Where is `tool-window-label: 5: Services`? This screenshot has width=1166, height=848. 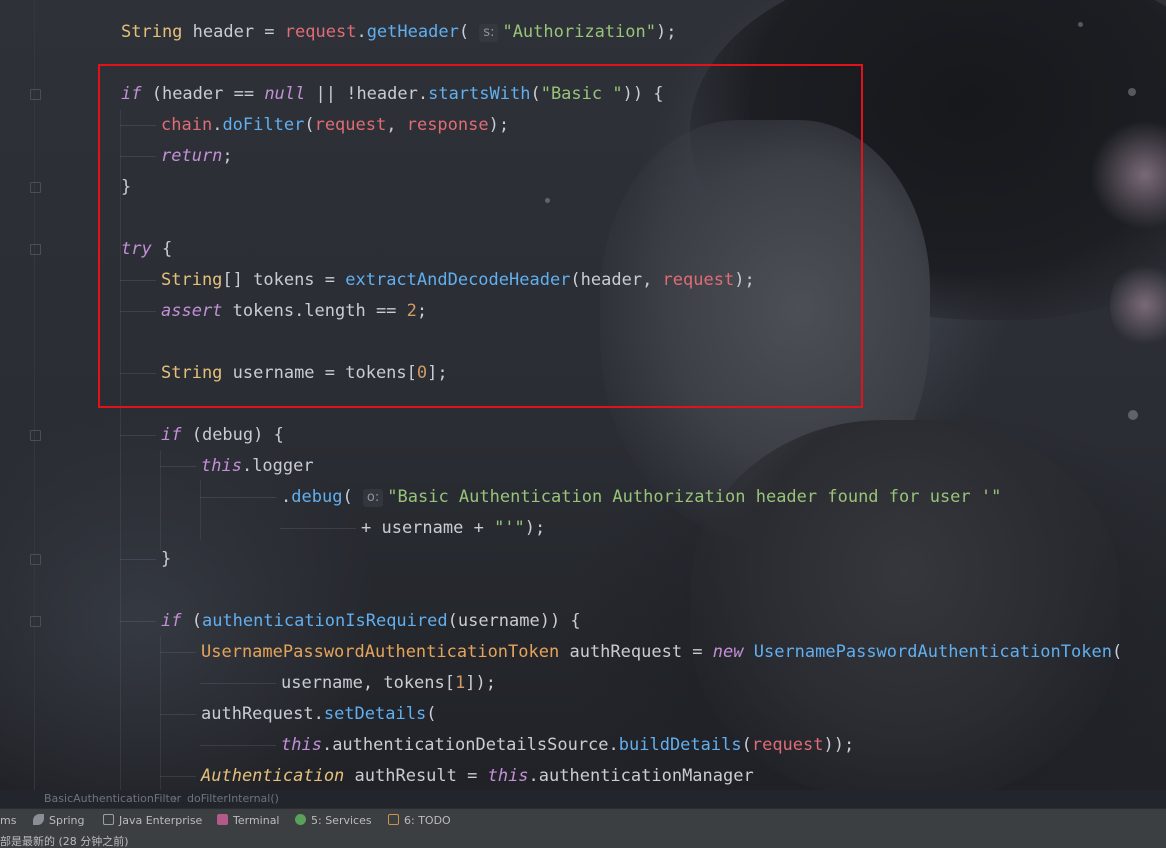 tool-window-label: 5: Services is located at coordinates (341, 820).